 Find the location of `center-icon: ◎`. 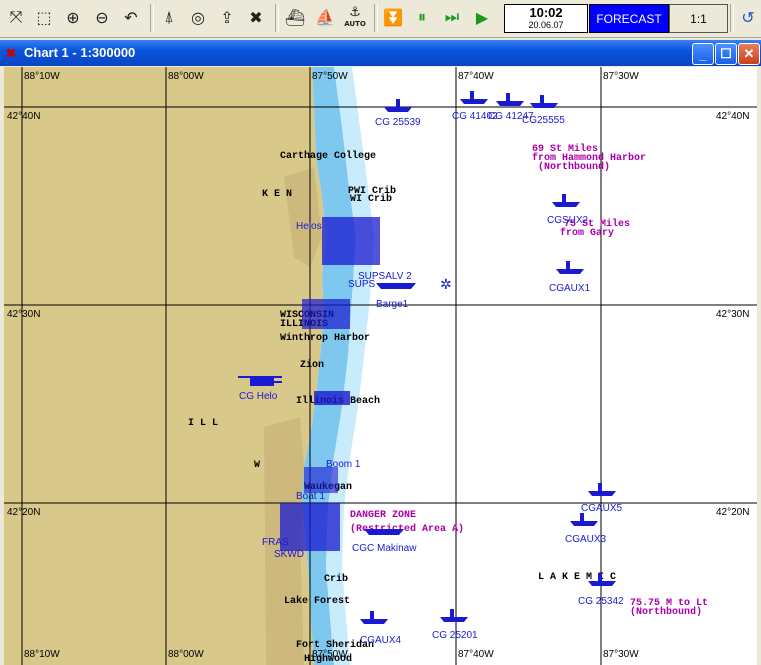

center-icon: ◎ is located at coordinates (198, 17).